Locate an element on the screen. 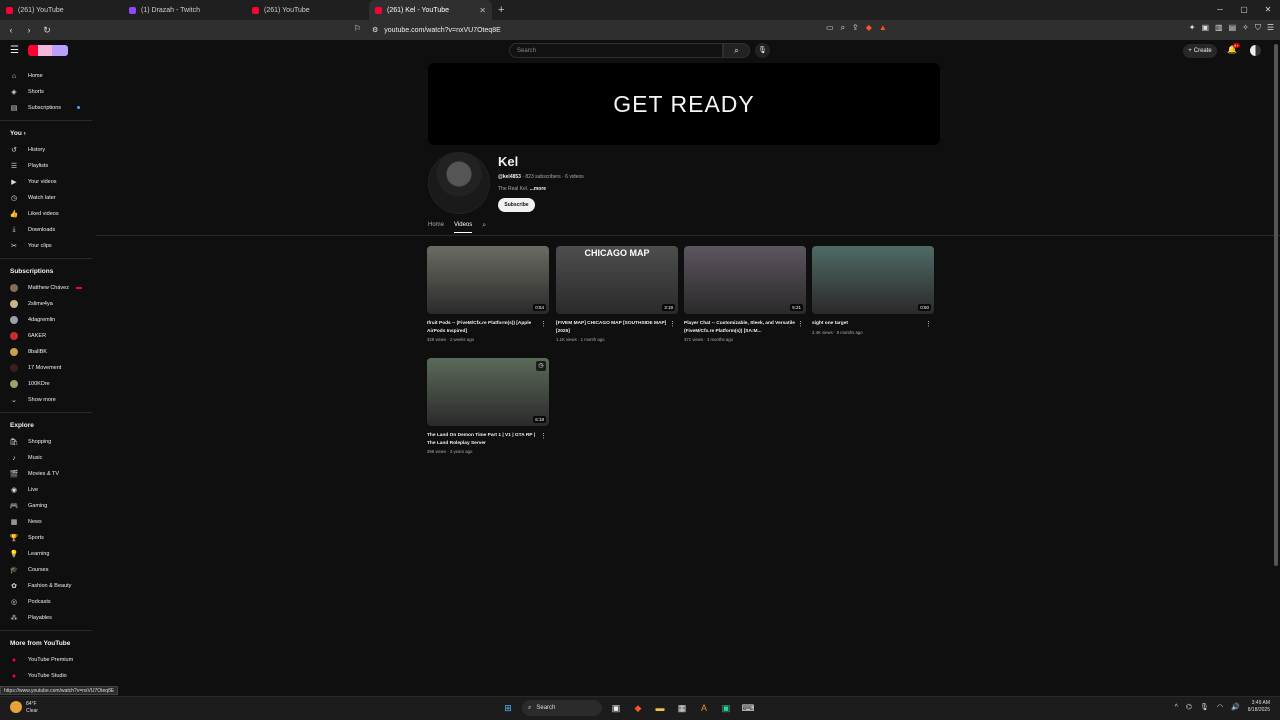 The image size is (1280, 720). sidebar-item-downloads: ⤓ Downloads is located at coordinates (46, 230).